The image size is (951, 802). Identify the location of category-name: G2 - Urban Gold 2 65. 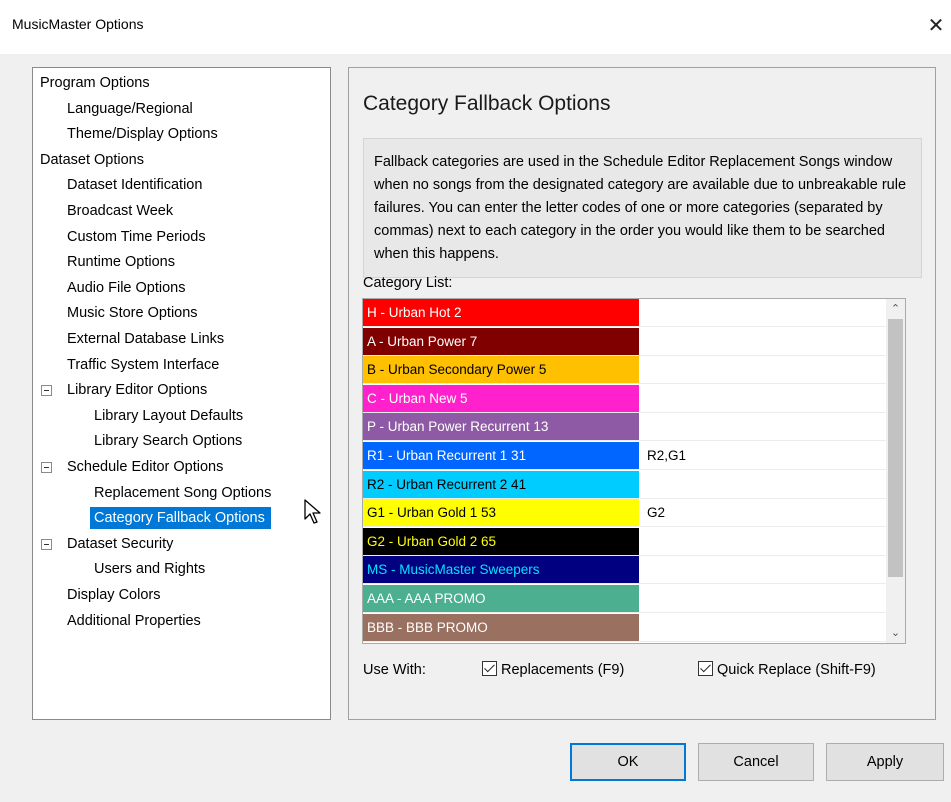
(501, 541).